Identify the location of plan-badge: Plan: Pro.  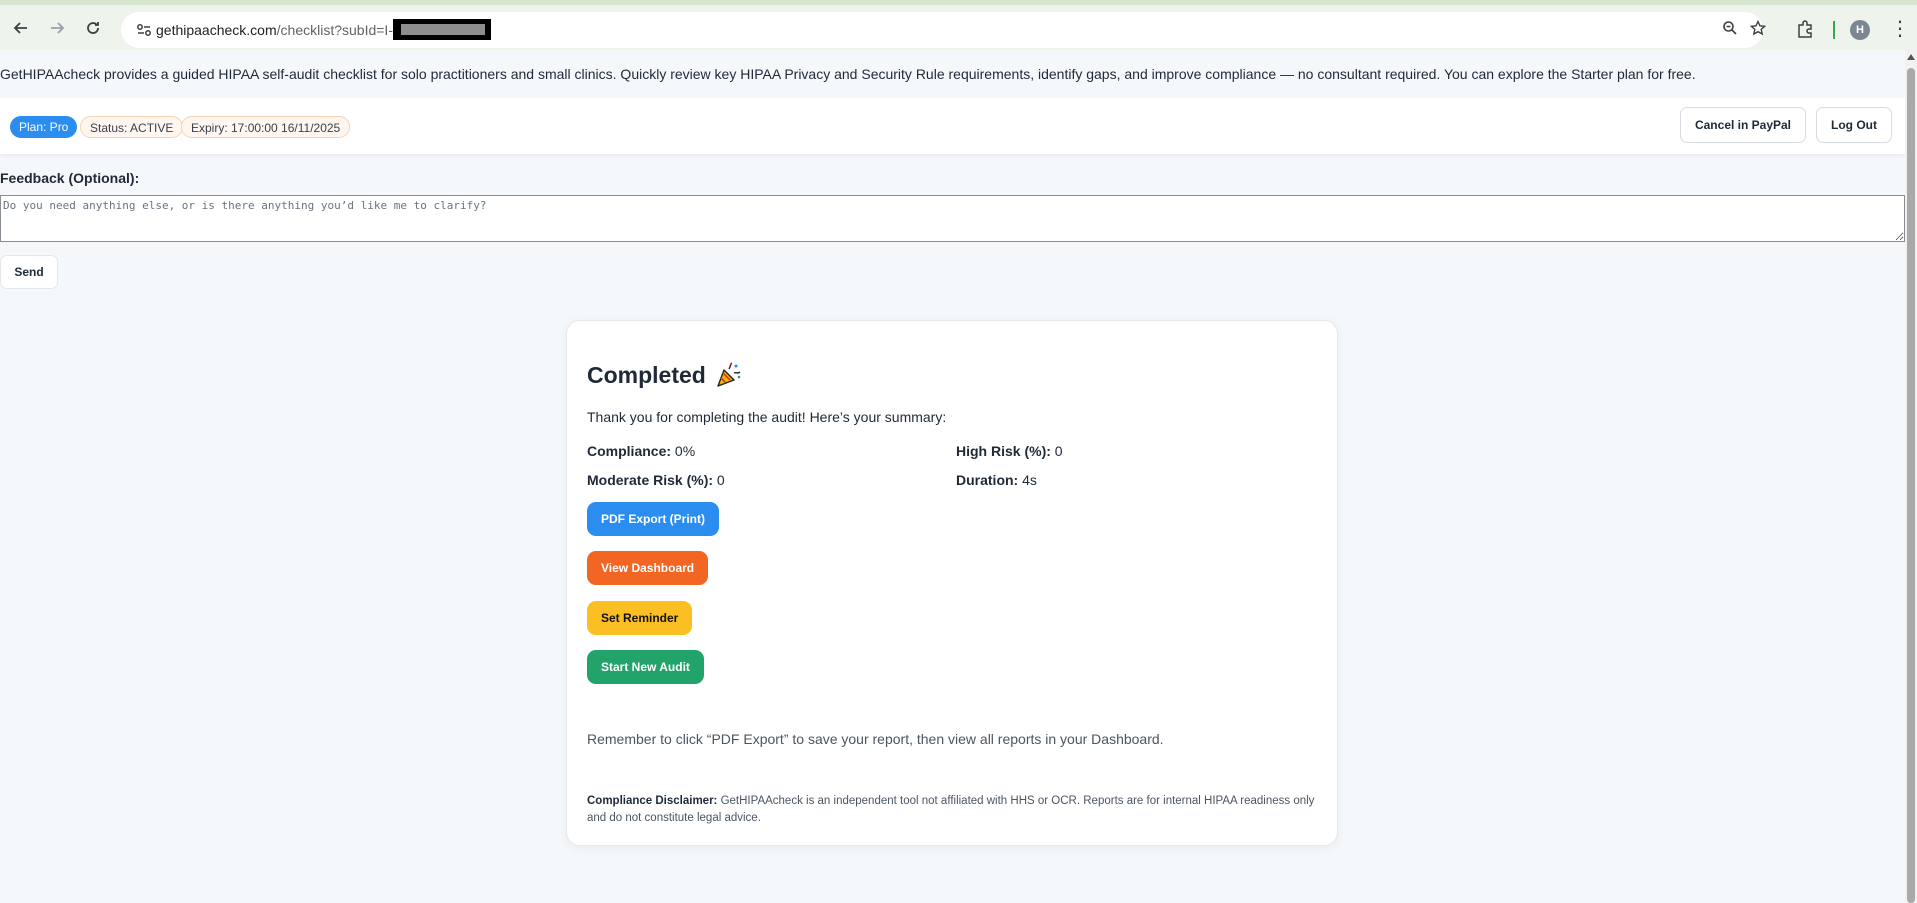
(44, 127).